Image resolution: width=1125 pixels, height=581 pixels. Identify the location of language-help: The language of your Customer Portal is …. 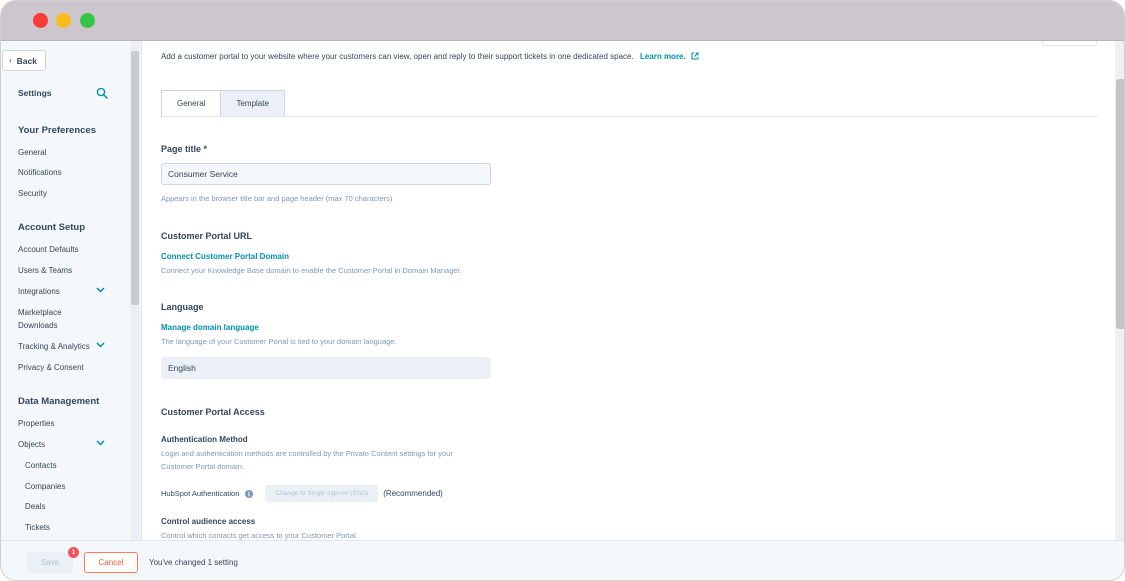
(279, 341).